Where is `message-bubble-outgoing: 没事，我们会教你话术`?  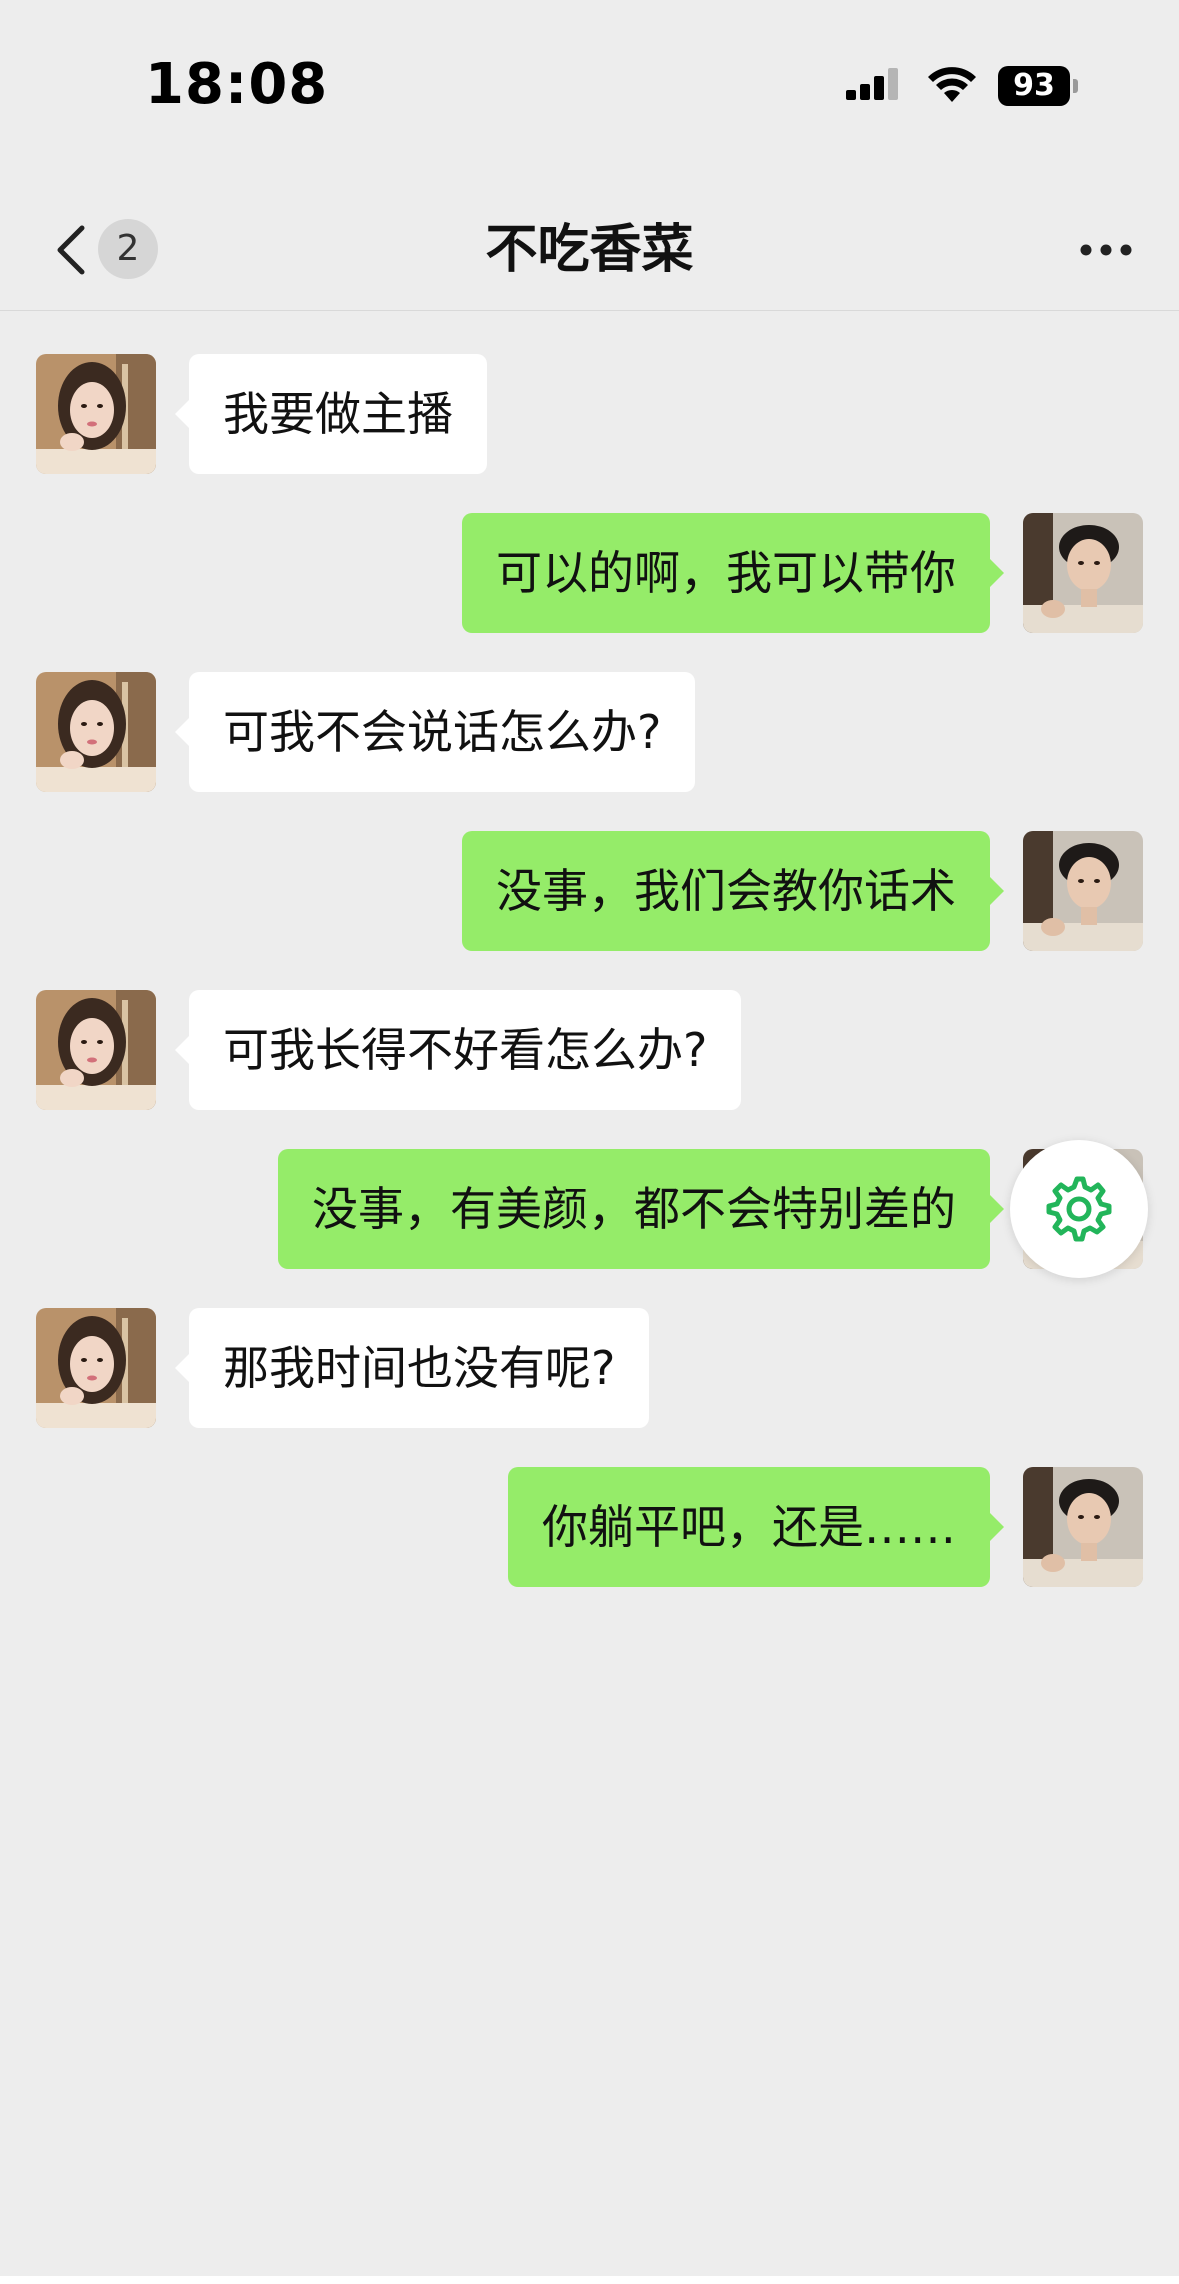
message-bubble-outgoing: 没事，我们会教你话术 is located at coordinates (733, 891).